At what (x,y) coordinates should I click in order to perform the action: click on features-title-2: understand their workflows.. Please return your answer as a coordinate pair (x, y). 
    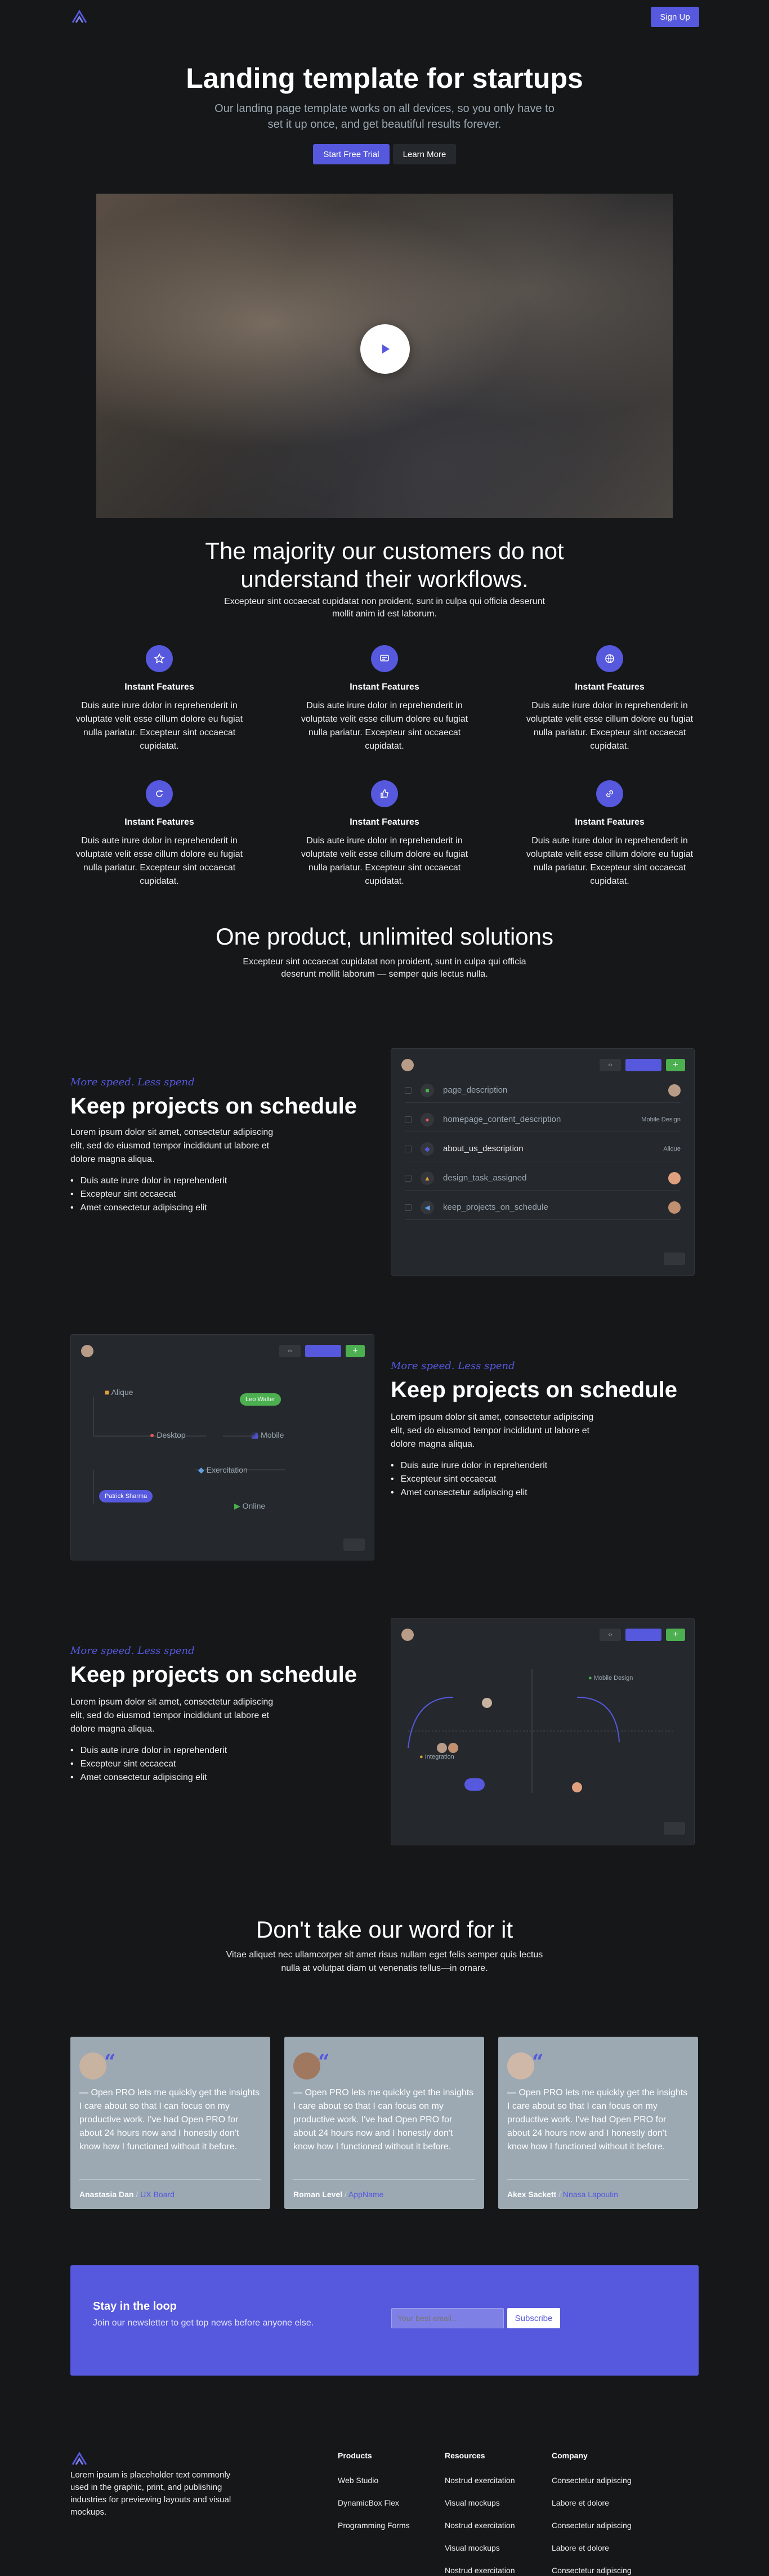
    Looking at the image, I should click on (384, 579).